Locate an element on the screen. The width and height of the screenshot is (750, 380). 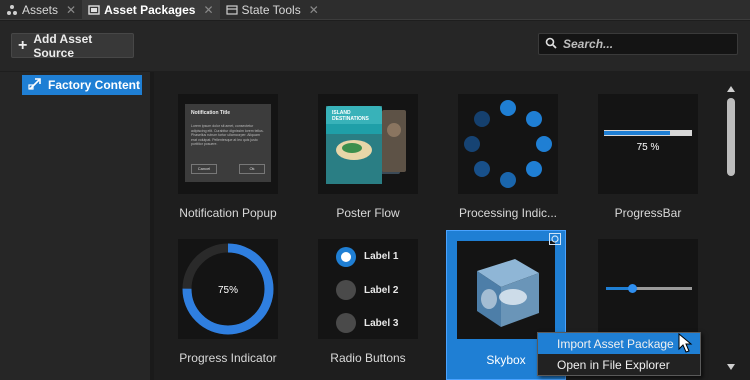
thumbnail-poster-flow: ISLAND DESTINATIONS is located at coordinates (368, 144).